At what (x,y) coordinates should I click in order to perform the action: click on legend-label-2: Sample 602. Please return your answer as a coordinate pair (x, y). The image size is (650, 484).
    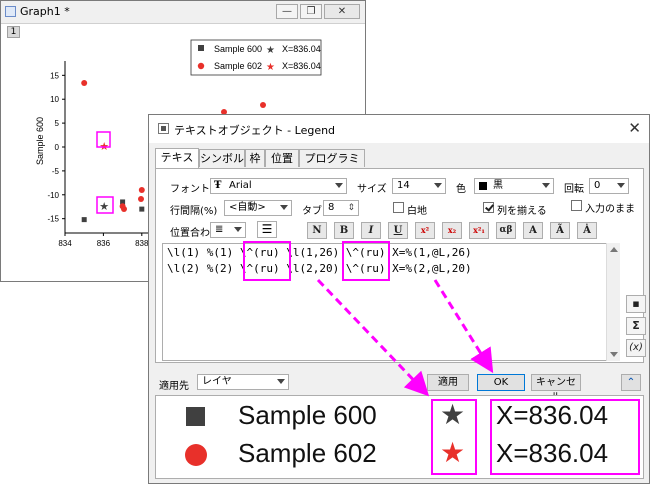
    Looking at the image, I should click on (238, 66).